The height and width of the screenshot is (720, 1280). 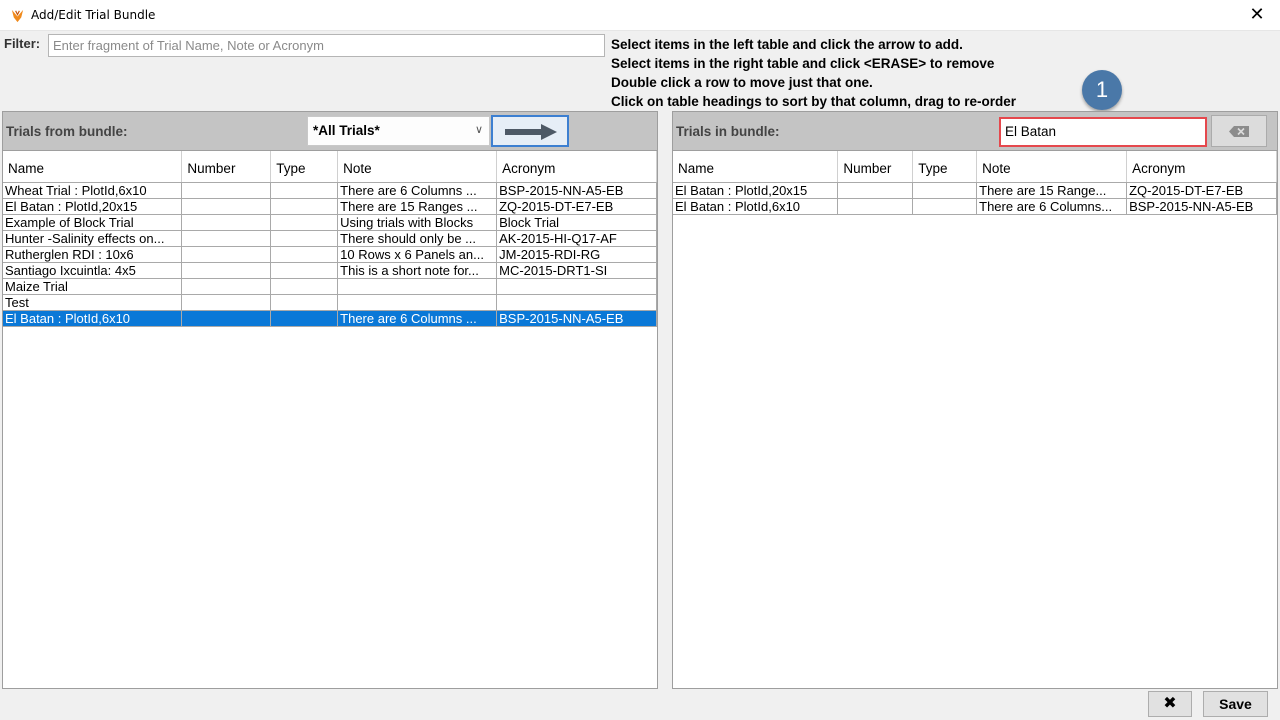 I want to click on add-to-bundle-button, so click(x=530, y=131).